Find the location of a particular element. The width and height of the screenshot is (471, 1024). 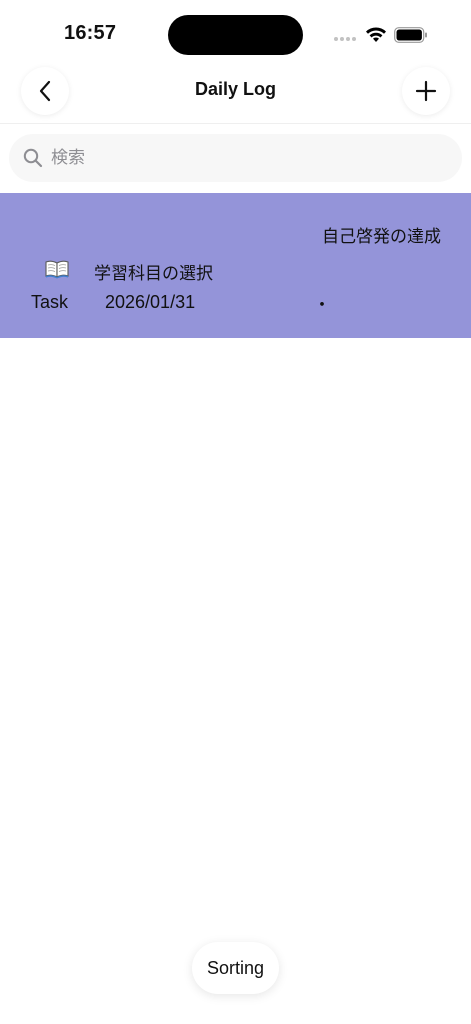

page-title: Daily Log is located at coordinates (235, 89).